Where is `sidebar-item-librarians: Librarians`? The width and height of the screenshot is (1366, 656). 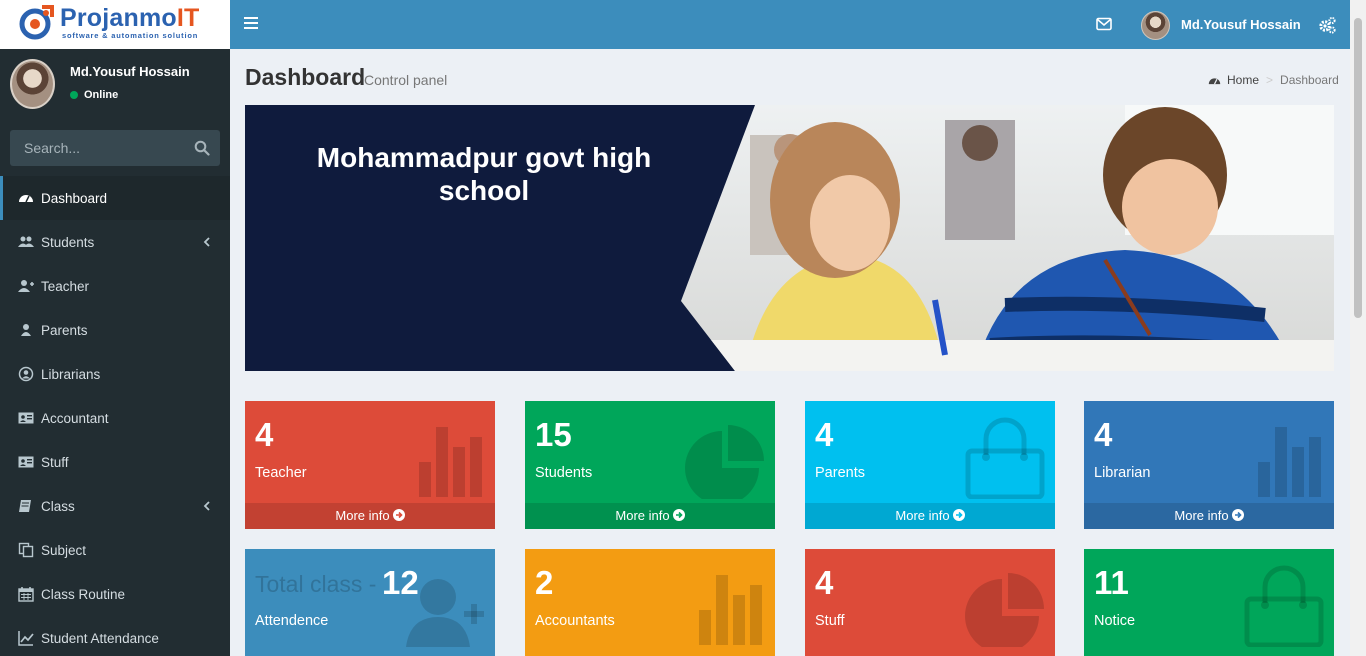
sidebar-item-librarians: Librarians is located at coordinates (115, 374).